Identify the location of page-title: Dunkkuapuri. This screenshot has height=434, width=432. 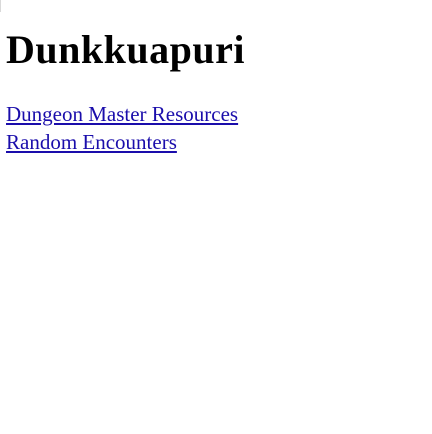
(125, 49).